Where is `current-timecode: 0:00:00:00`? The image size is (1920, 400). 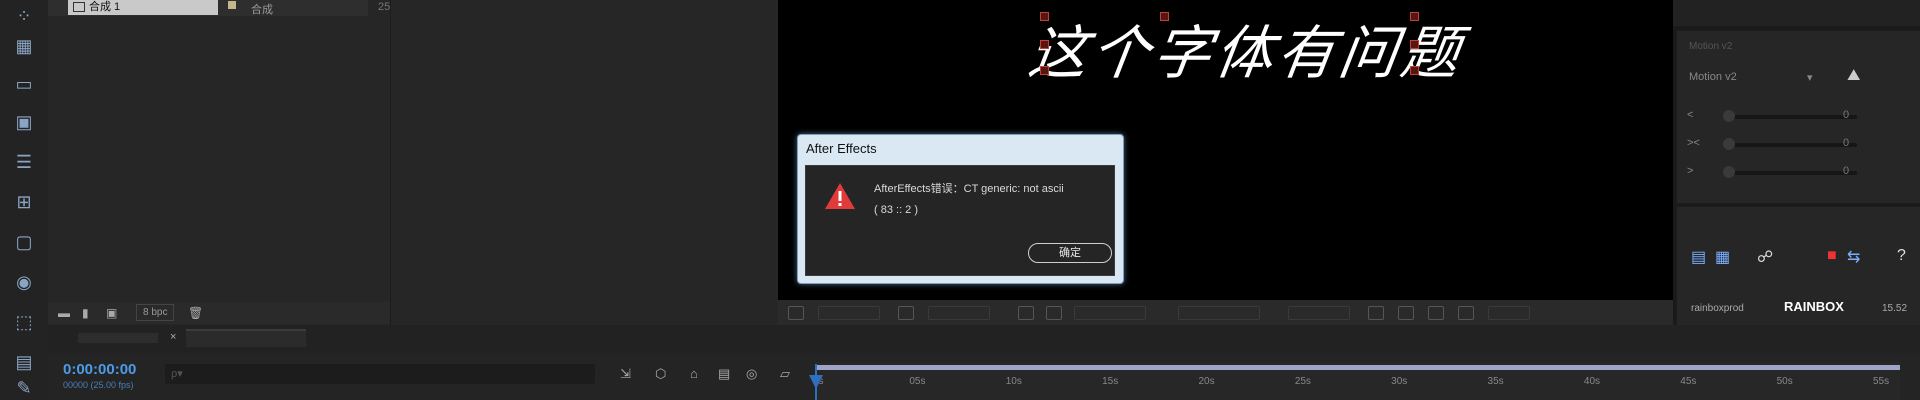 current-timecode: 0:00:00:00 is located at coordinates (99, 369).